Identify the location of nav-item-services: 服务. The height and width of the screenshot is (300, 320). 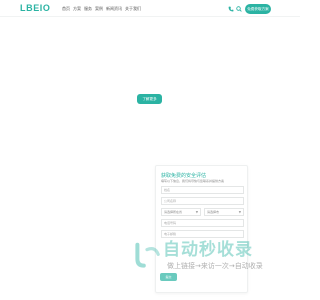
(88, 9).